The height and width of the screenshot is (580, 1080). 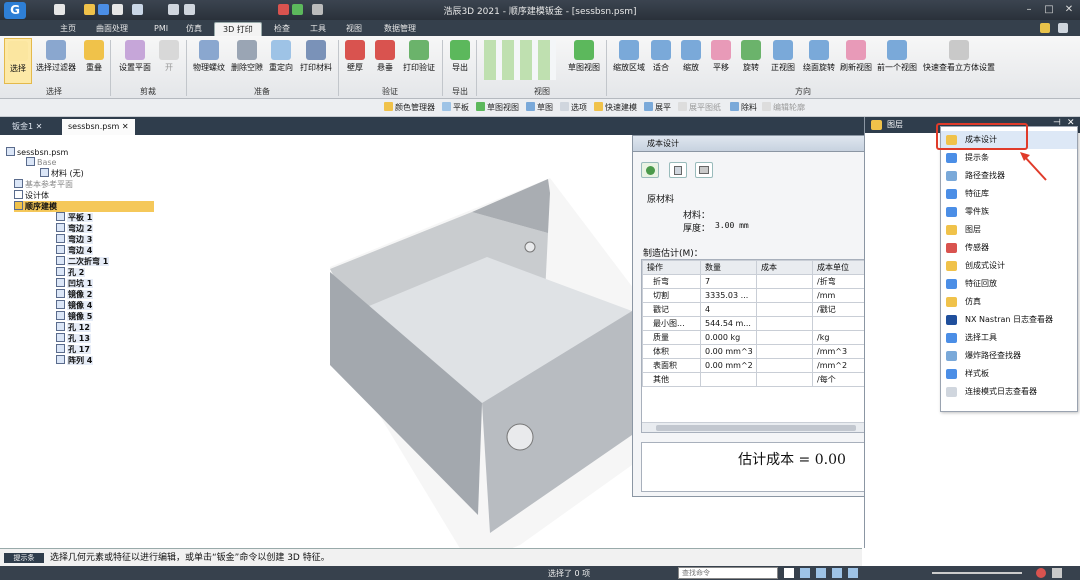 I want to click on view-gallery, so click(x=520, y=60).